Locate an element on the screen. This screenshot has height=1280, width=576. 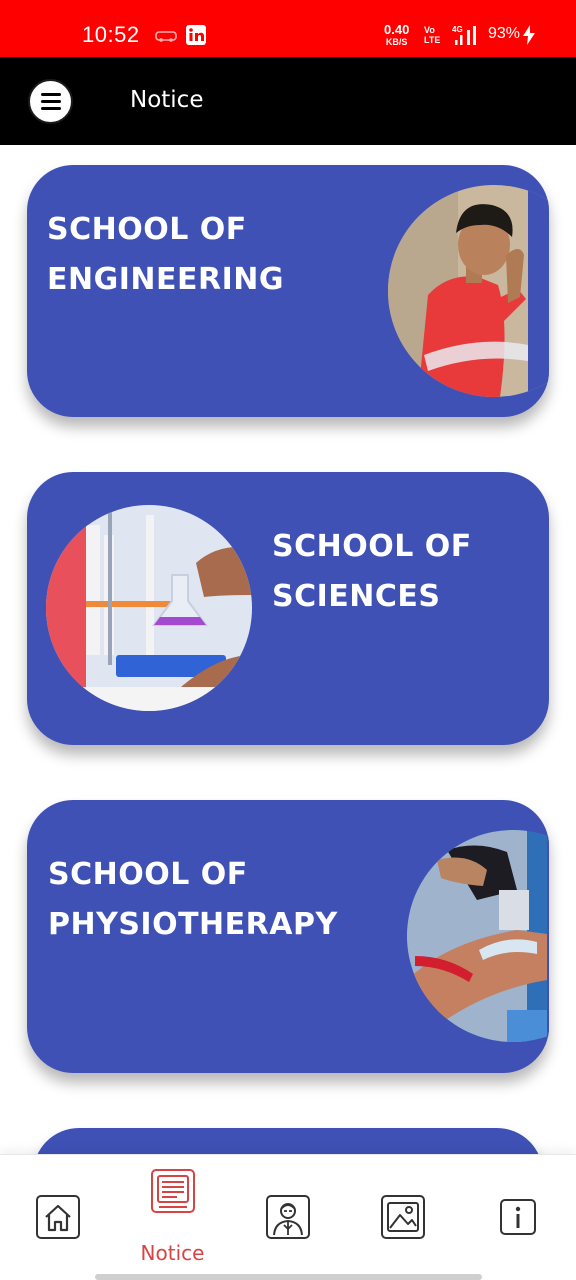
nav-item-faculty is located at coordinates (287, 1217).